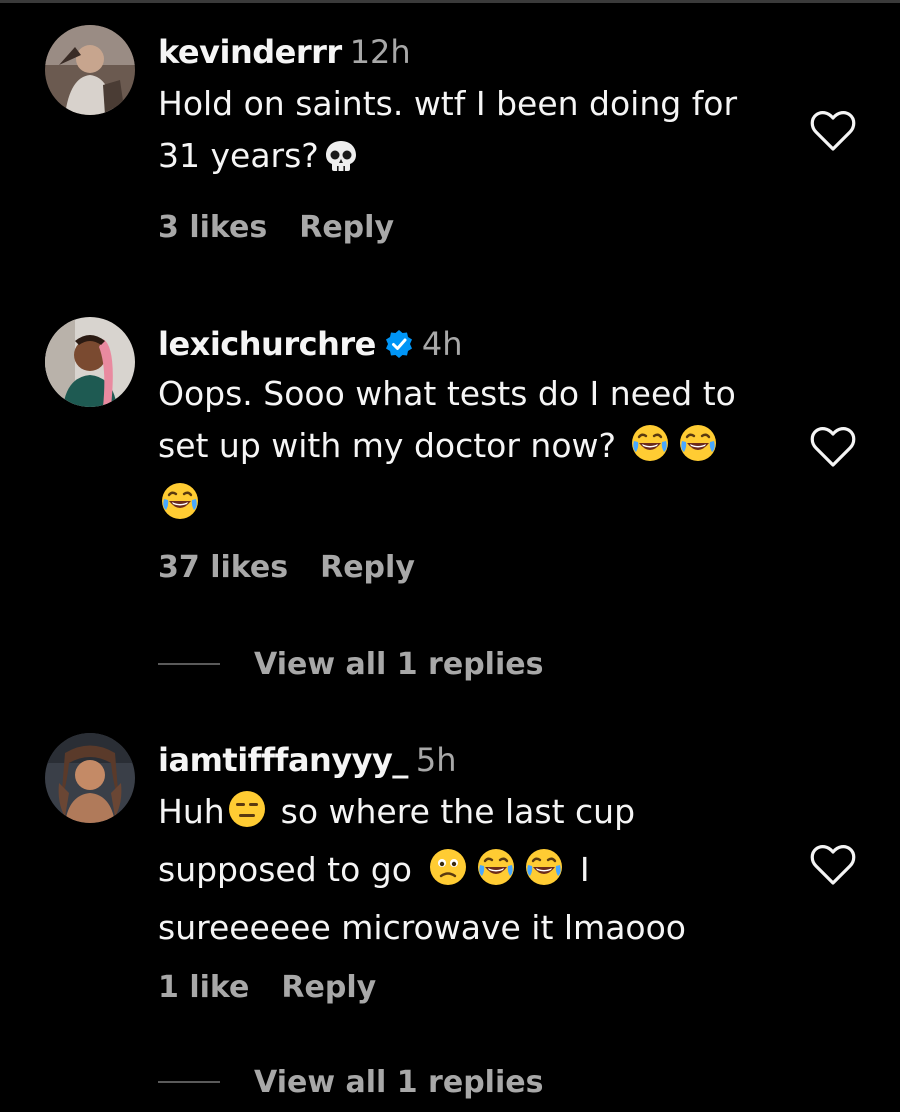  What do you see at coordinates (399, 348) in the screenshot?
I see `verified-badge-icon` at bounding box center [399, 348].